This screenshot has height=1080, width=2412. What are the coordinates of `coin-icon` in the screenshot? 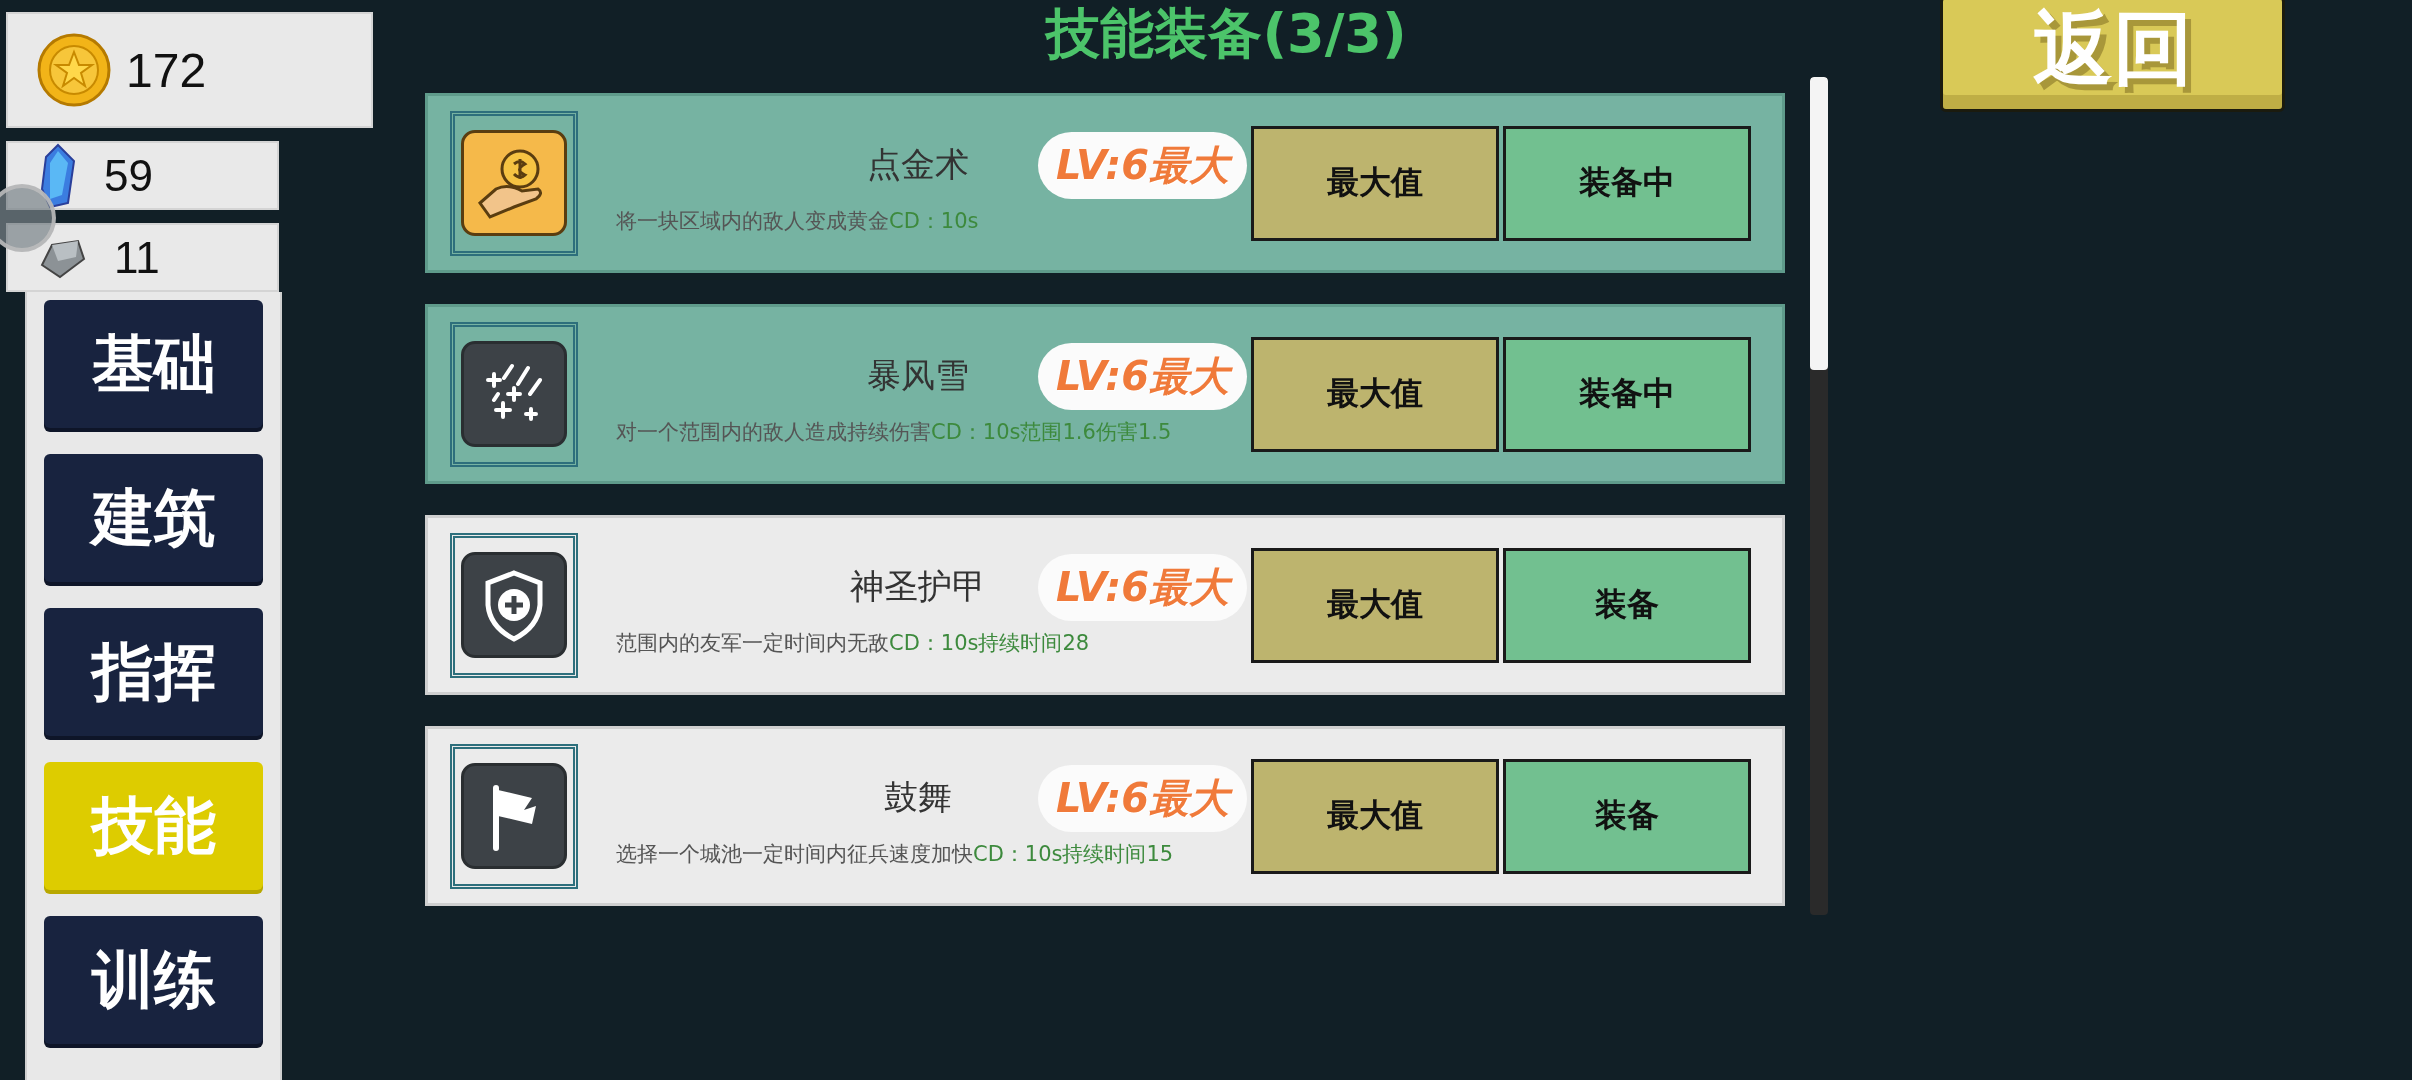 It's located at (74, 70).